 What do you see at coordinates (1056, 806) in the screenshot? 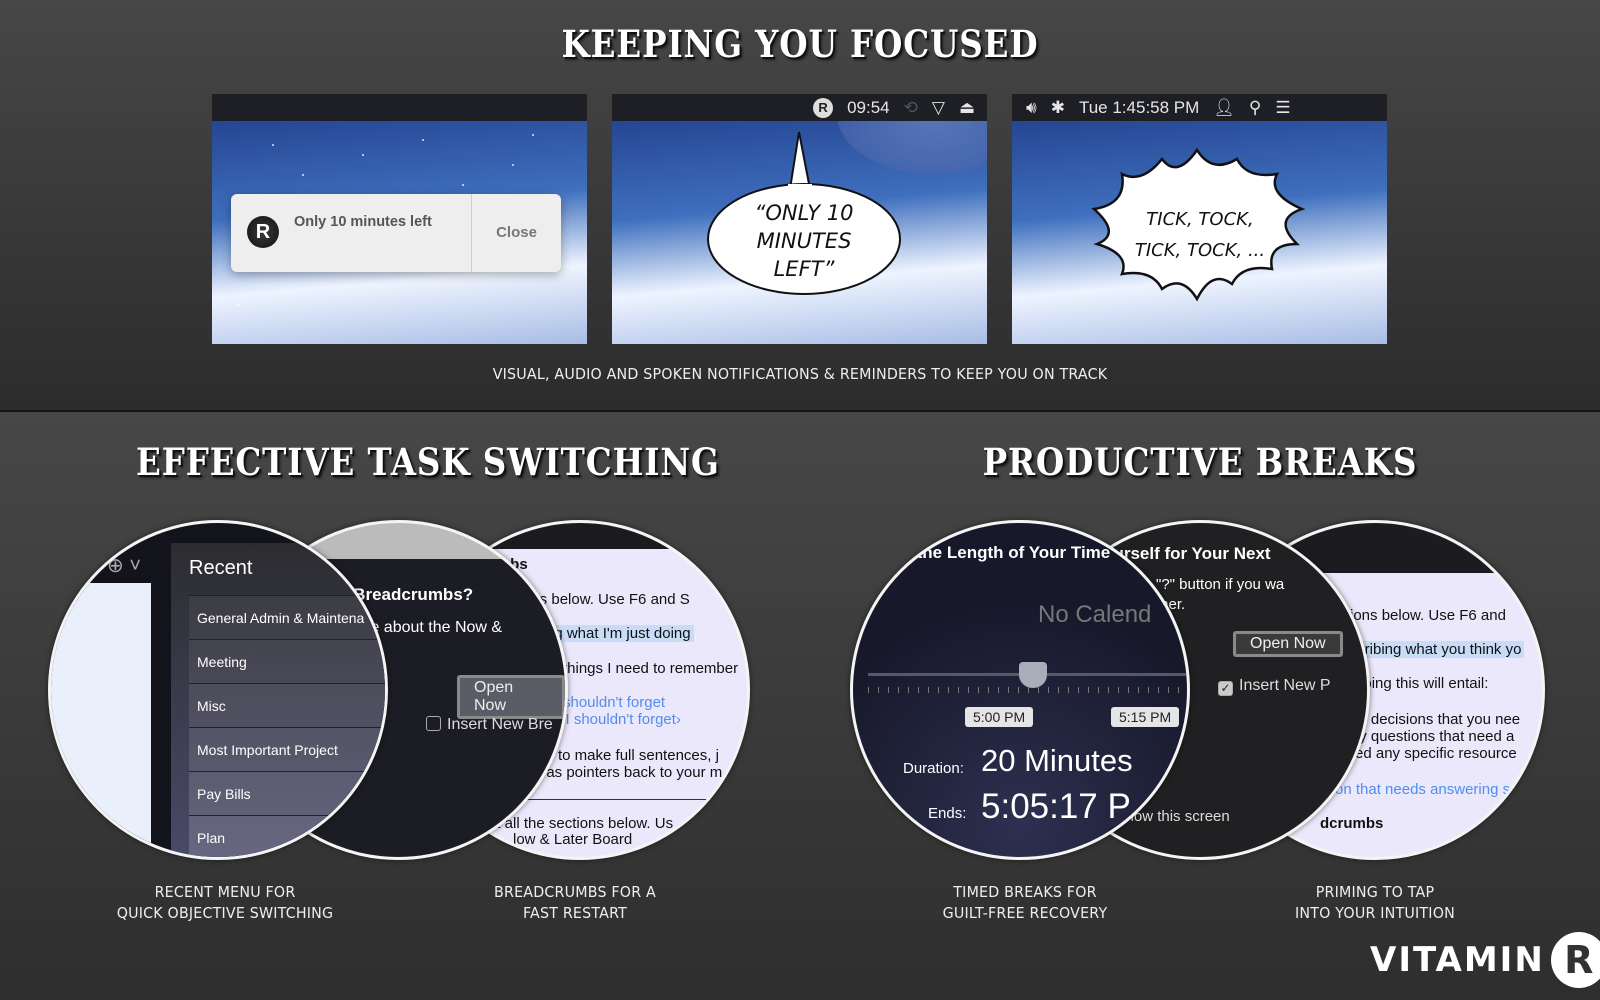
I see `ends-value: 5:05:17 P` at bounding box center [1056, 806].